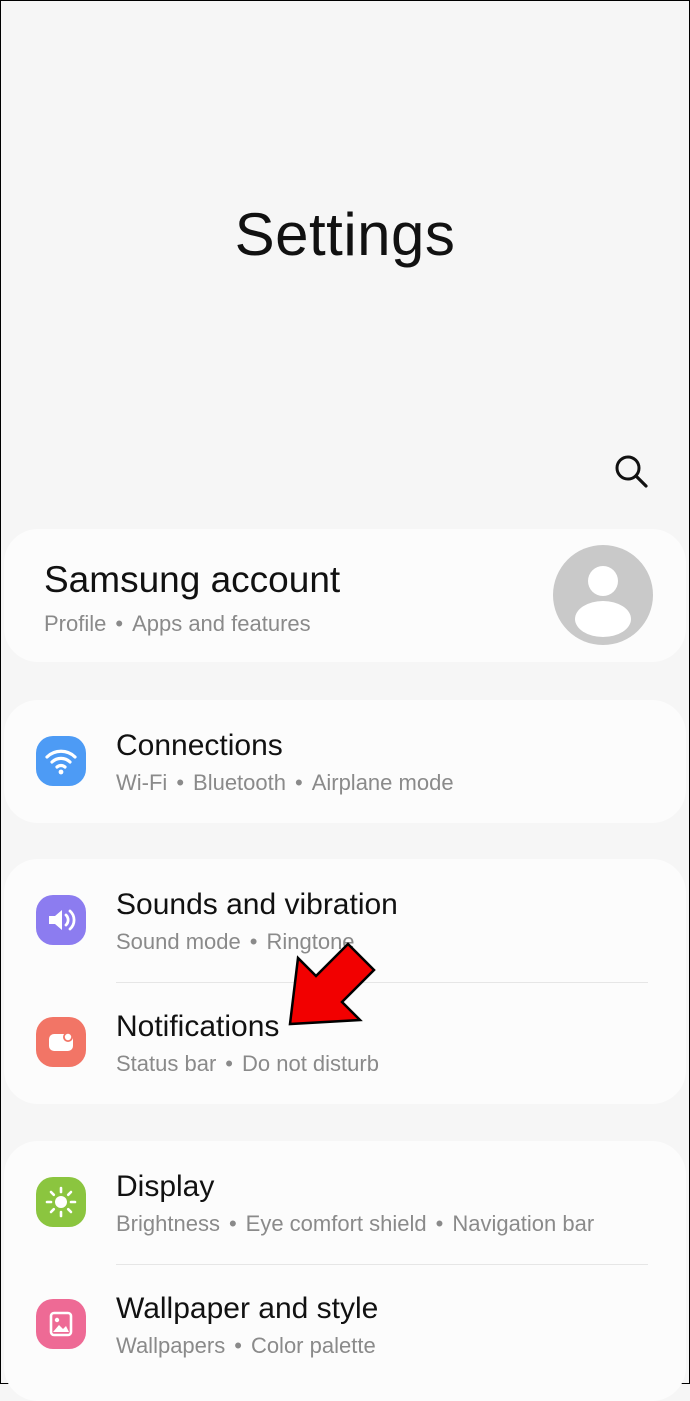 This screenshot has height=1401, width=690. I want to click on sub-do-not-disturb: Do not disturb, so click(310, 1063).